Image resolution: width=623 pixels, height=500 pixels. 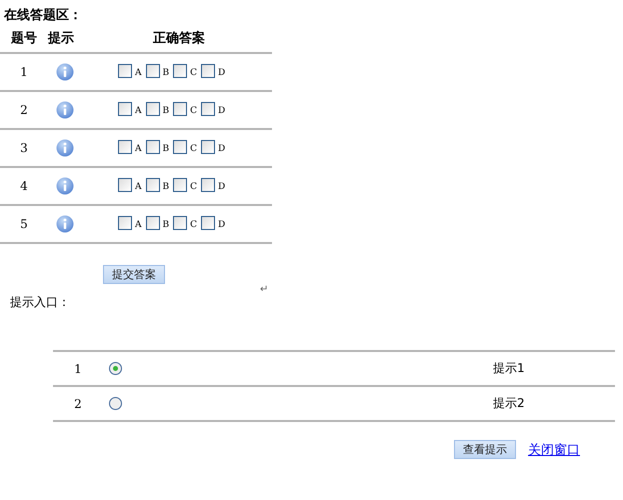 What do you see at coordinates (509, 403) in the screenshot?
I see `hint-label: 提示2` at bounding box center [509, 403].